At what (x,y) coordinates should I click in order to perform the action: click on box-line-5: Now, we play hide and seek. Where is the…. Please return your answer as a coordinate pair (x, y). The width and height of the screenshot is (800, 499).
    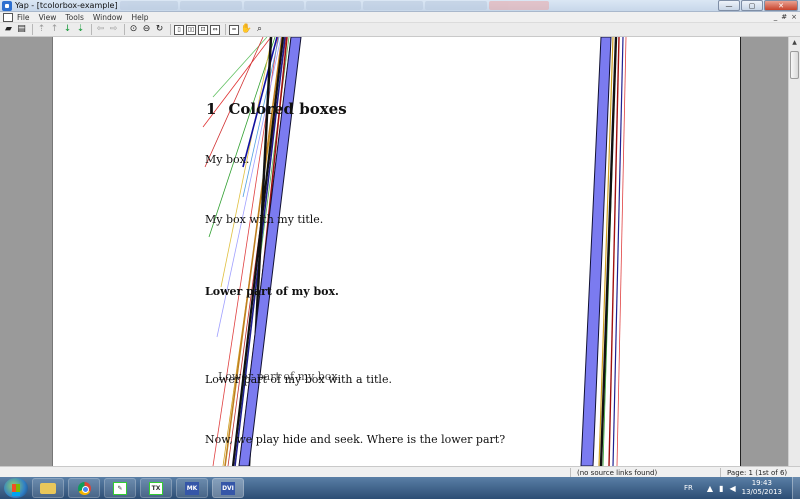
    Looking at the image, I should click on (355, 439).